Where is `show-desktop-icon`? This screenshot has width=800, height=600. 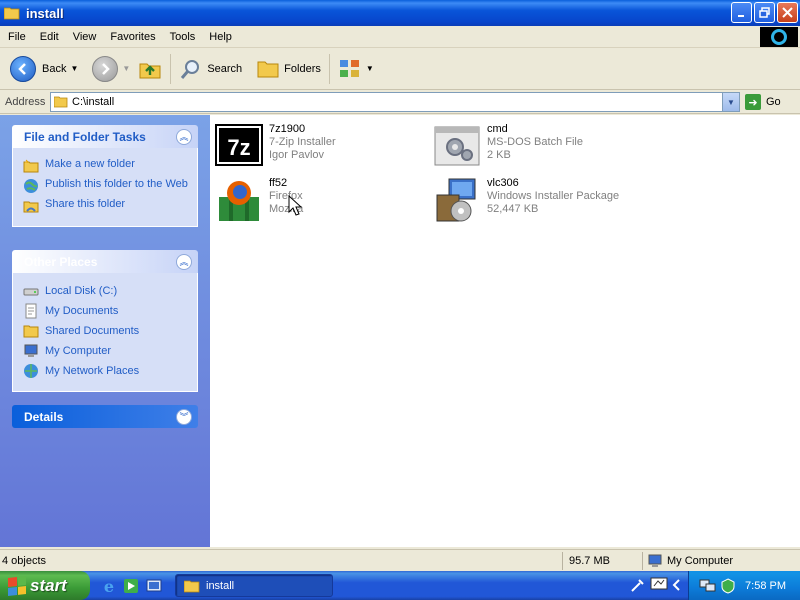
show-desktop-icon is located at coordinates (154, 585).